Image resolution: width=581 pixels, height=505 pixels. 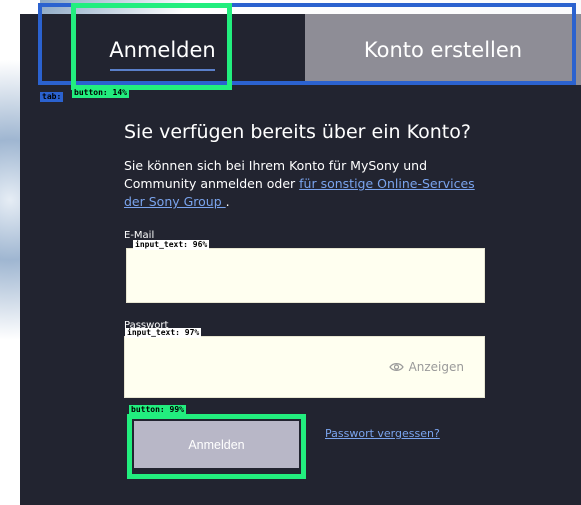 I want to click on email-field, so click(x=305, y=275).